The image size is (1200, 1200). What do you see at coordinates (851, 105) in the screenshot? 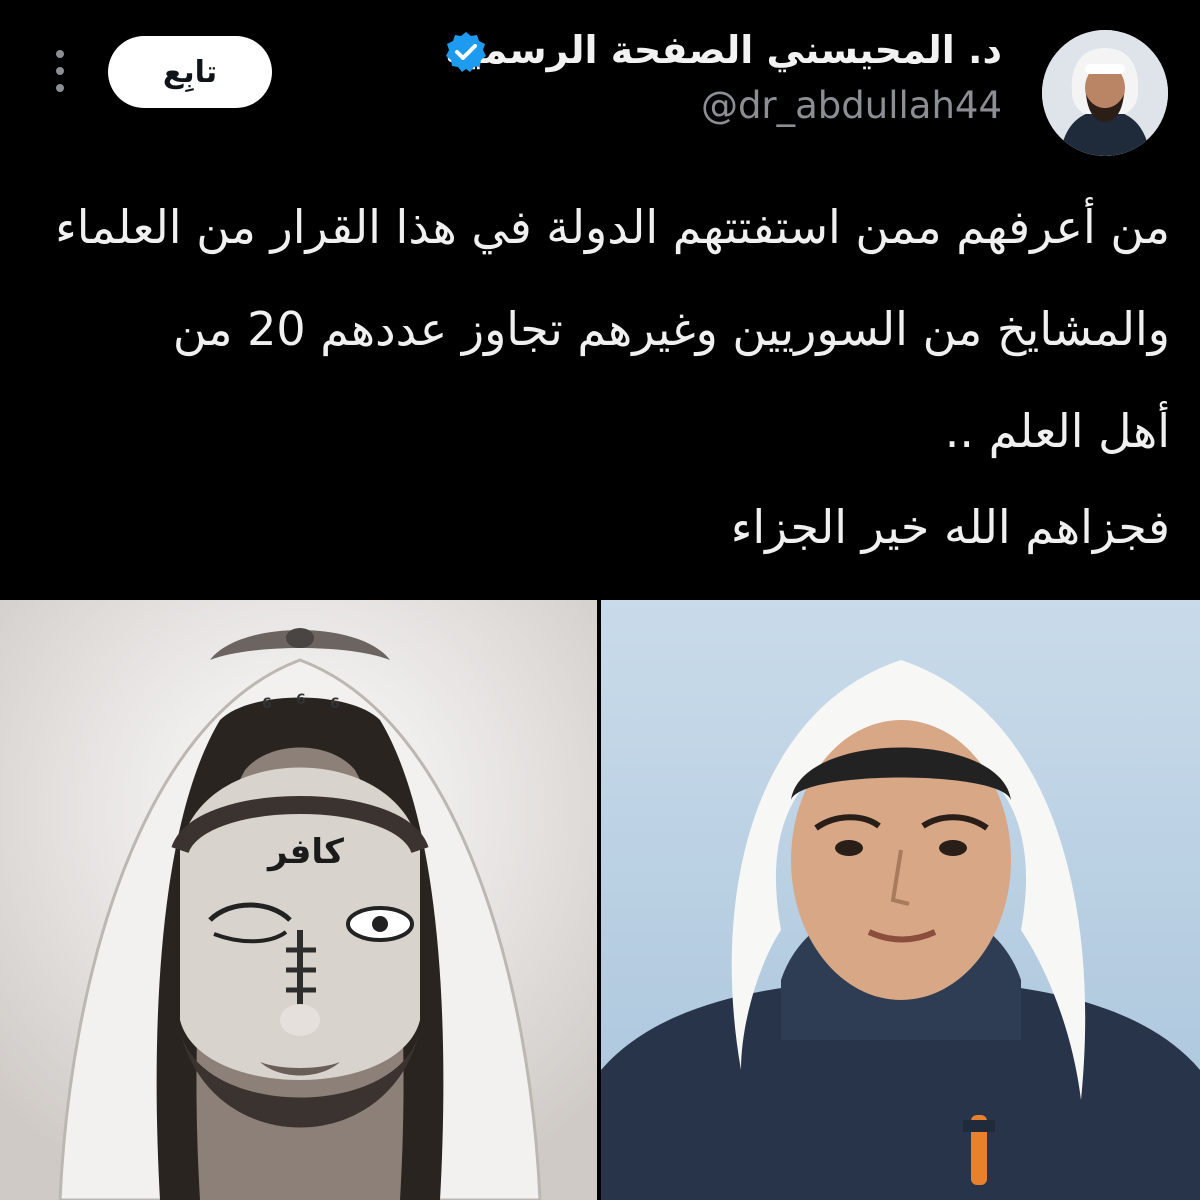
I see `user-handle: @dr_abdullah44` at bounding box center [851, 105].